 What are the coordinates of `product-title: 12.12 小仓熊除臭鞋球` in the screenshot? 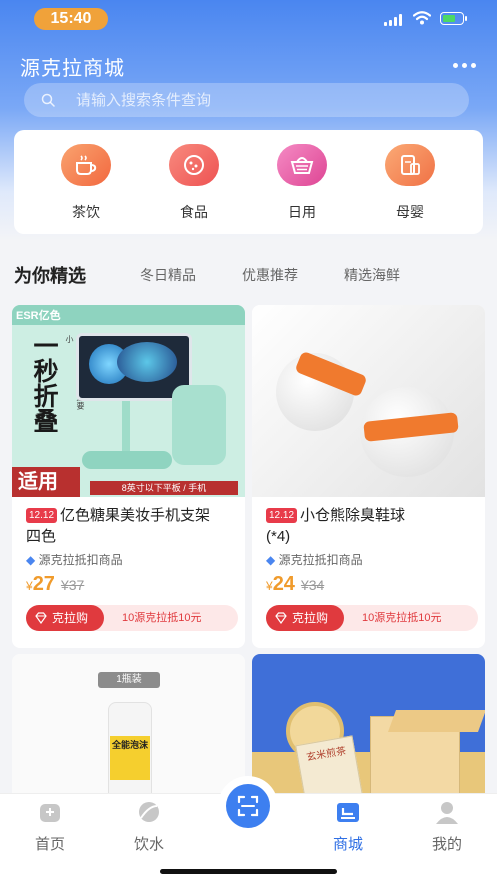 It's located at (335, 516).